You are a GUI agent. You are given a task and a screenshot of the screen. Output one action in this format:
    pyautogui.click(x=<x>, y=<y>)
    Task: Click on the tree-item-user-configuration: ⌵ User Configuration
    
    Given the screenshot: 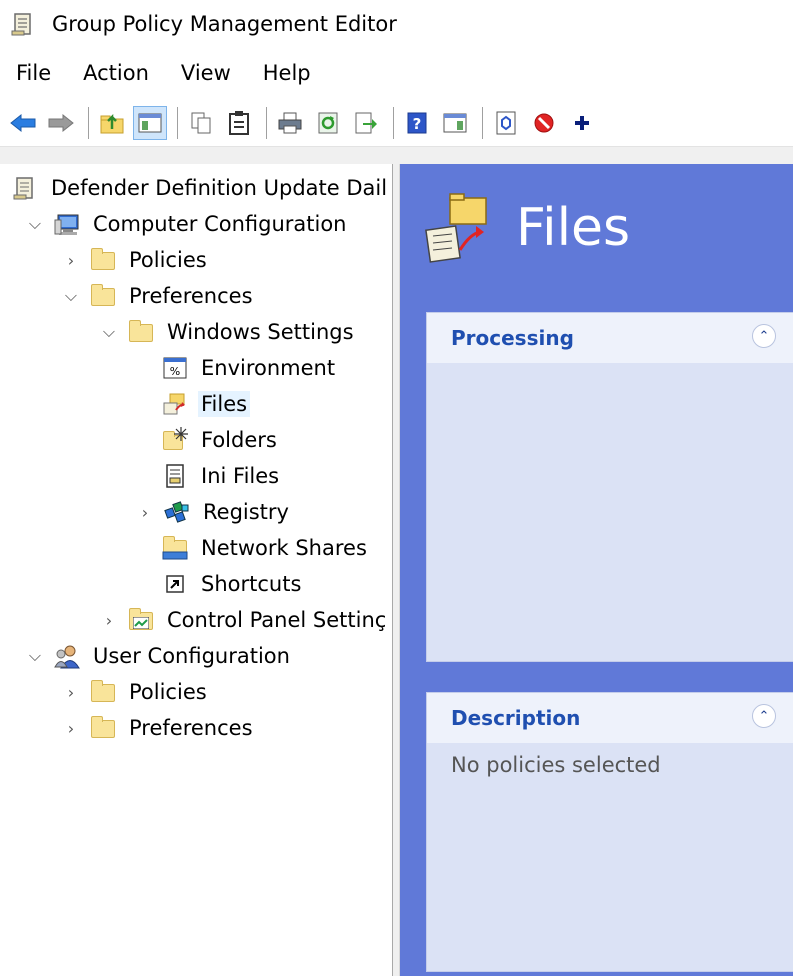 What is the action you would take?
    pyautogui.click(x=158, y=656)
    